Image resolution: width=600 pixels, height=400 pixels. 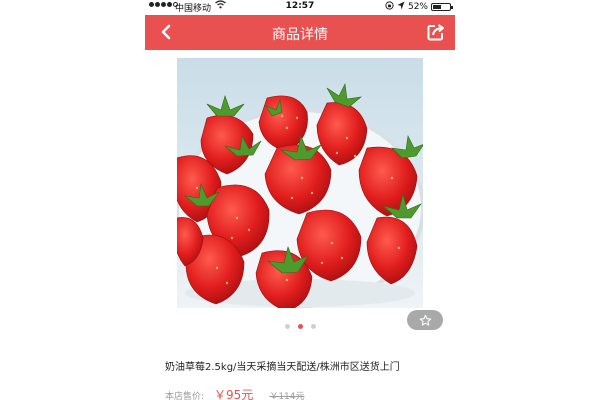 What do you see at coordinates (389, 7) in the screenshot?
I see `lock-rotation-icon` at bounding box center [389, 7].